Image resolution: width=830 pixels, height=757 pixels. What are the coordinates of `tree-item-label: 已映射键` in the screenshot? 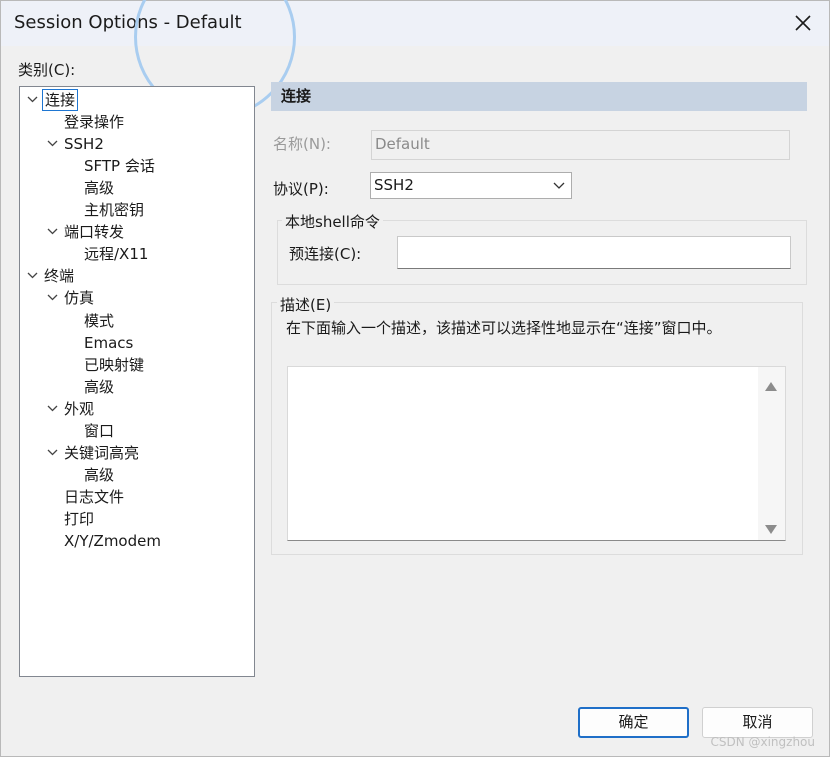 It's located at (114, 364).